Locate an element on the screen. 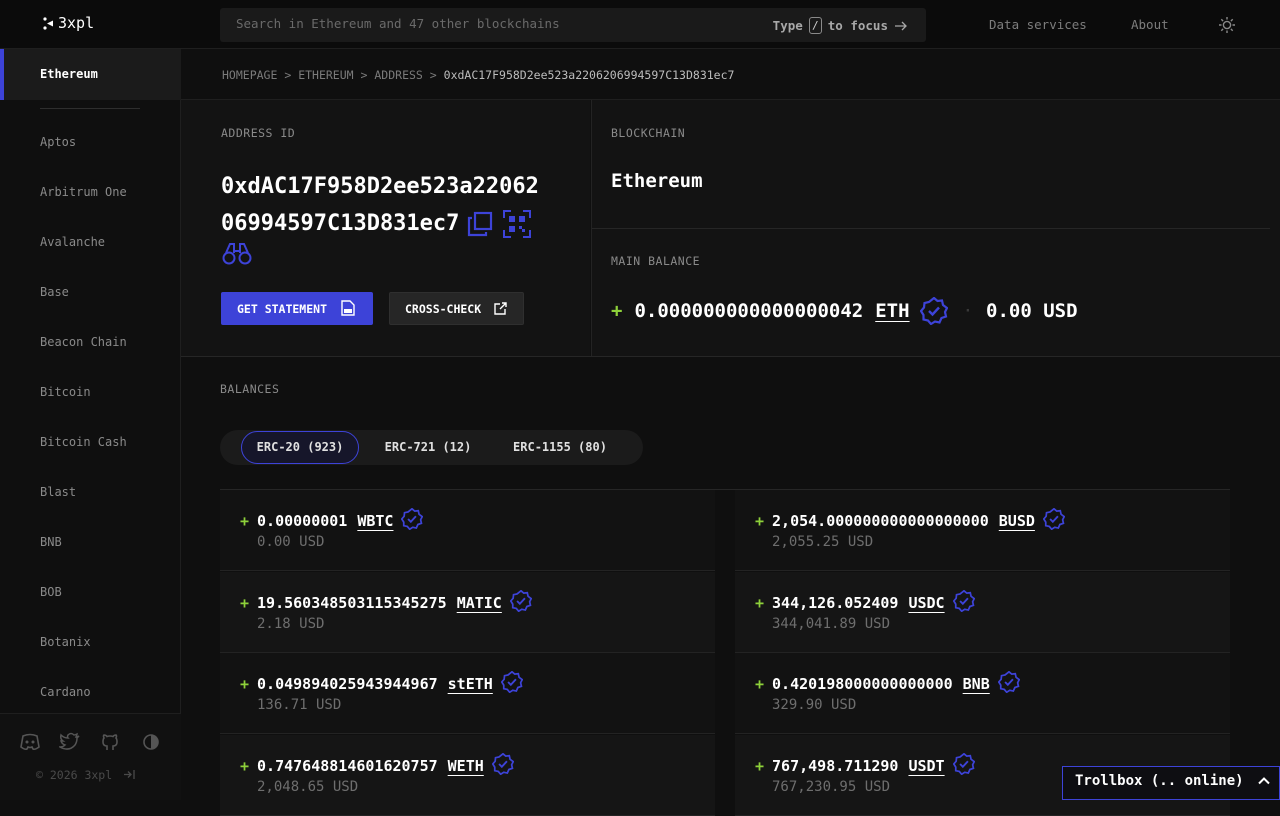  breadcrumb-home: HOMEPAGE is located at coordinates (249, 75).